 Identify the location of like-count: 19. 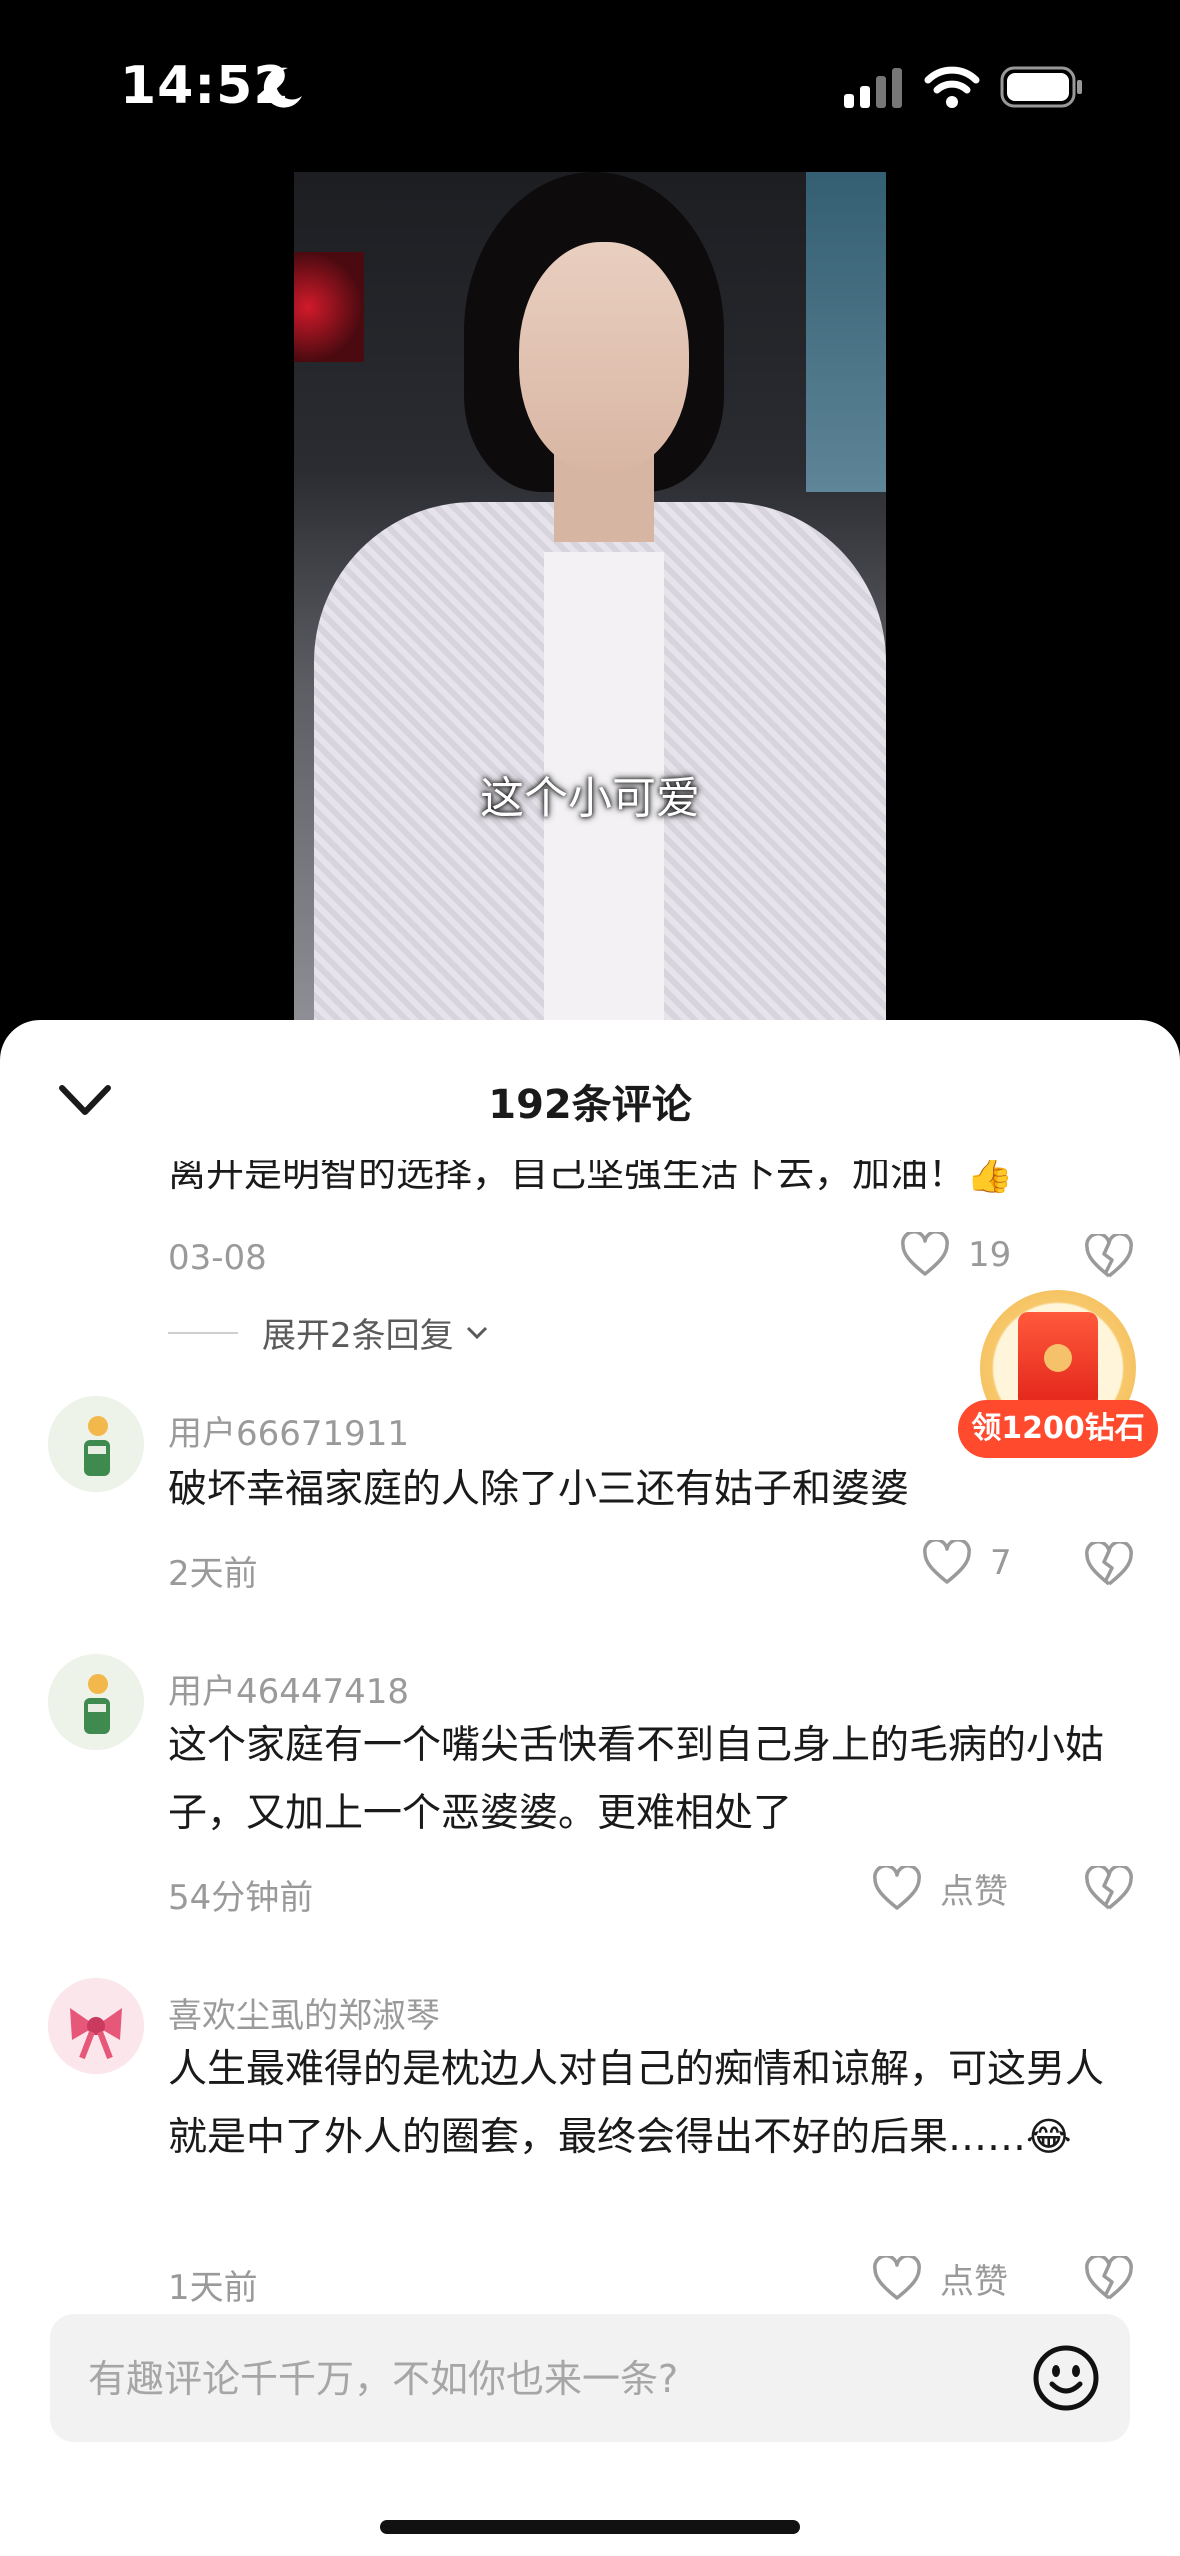
(990, 1255).